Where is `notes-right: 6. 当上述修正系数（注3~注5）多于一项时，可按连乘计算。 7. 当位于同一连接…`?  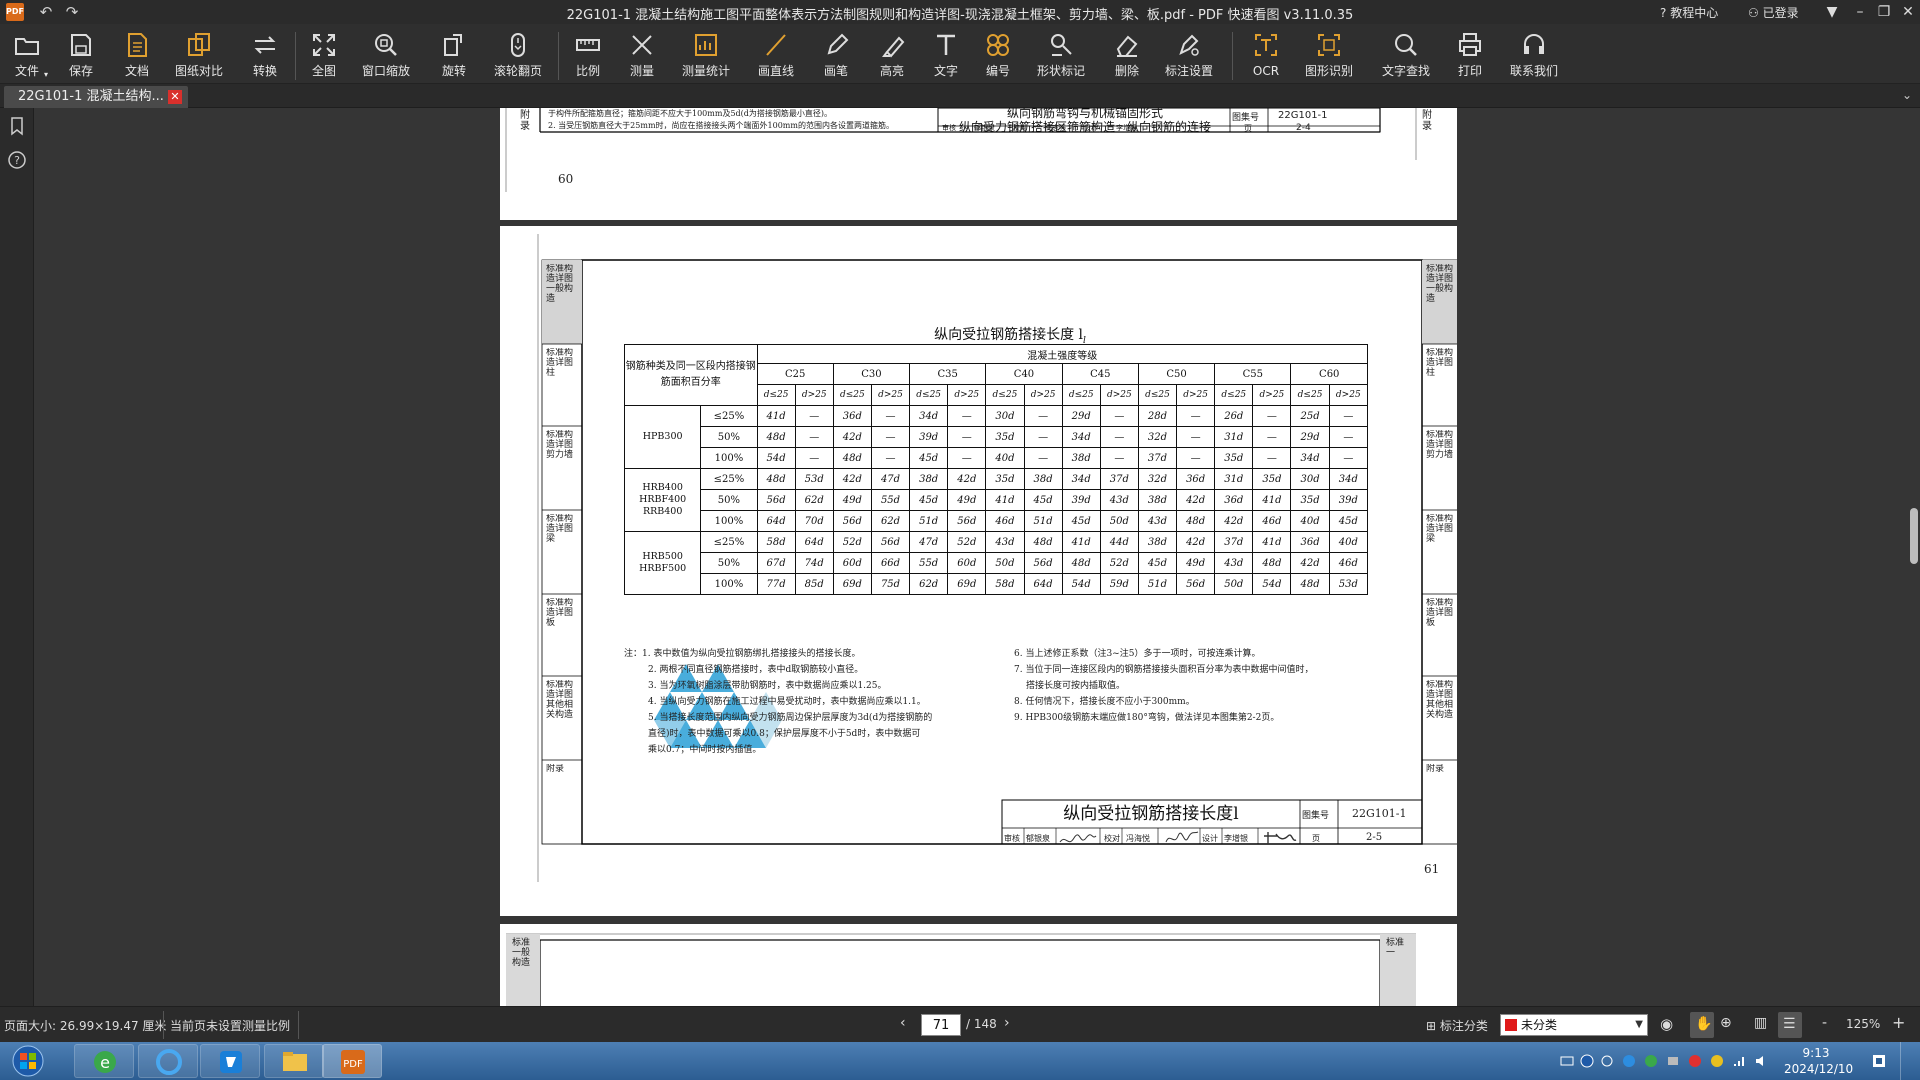 notes-right: 6. 当上述修正系数（注3~注5）多于一项时，可按连乘计算。 7. 当位于同一连接… is located at coordinates (1194, 686).